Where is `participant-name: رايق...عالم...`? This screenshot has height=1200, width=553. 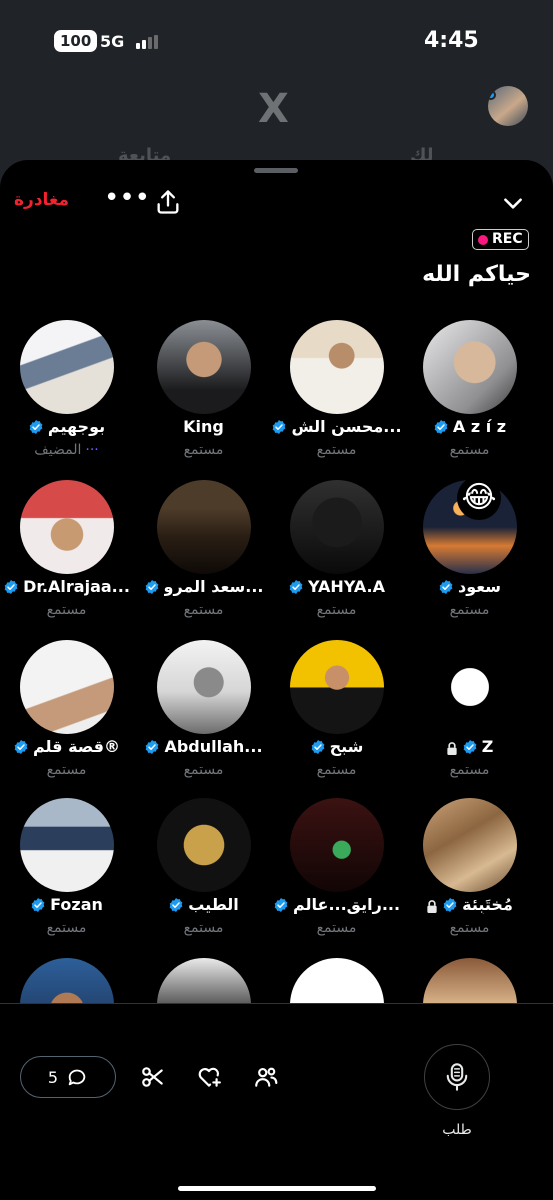
participant-name: رايق...عالم... is located at coordinates (346, 904).